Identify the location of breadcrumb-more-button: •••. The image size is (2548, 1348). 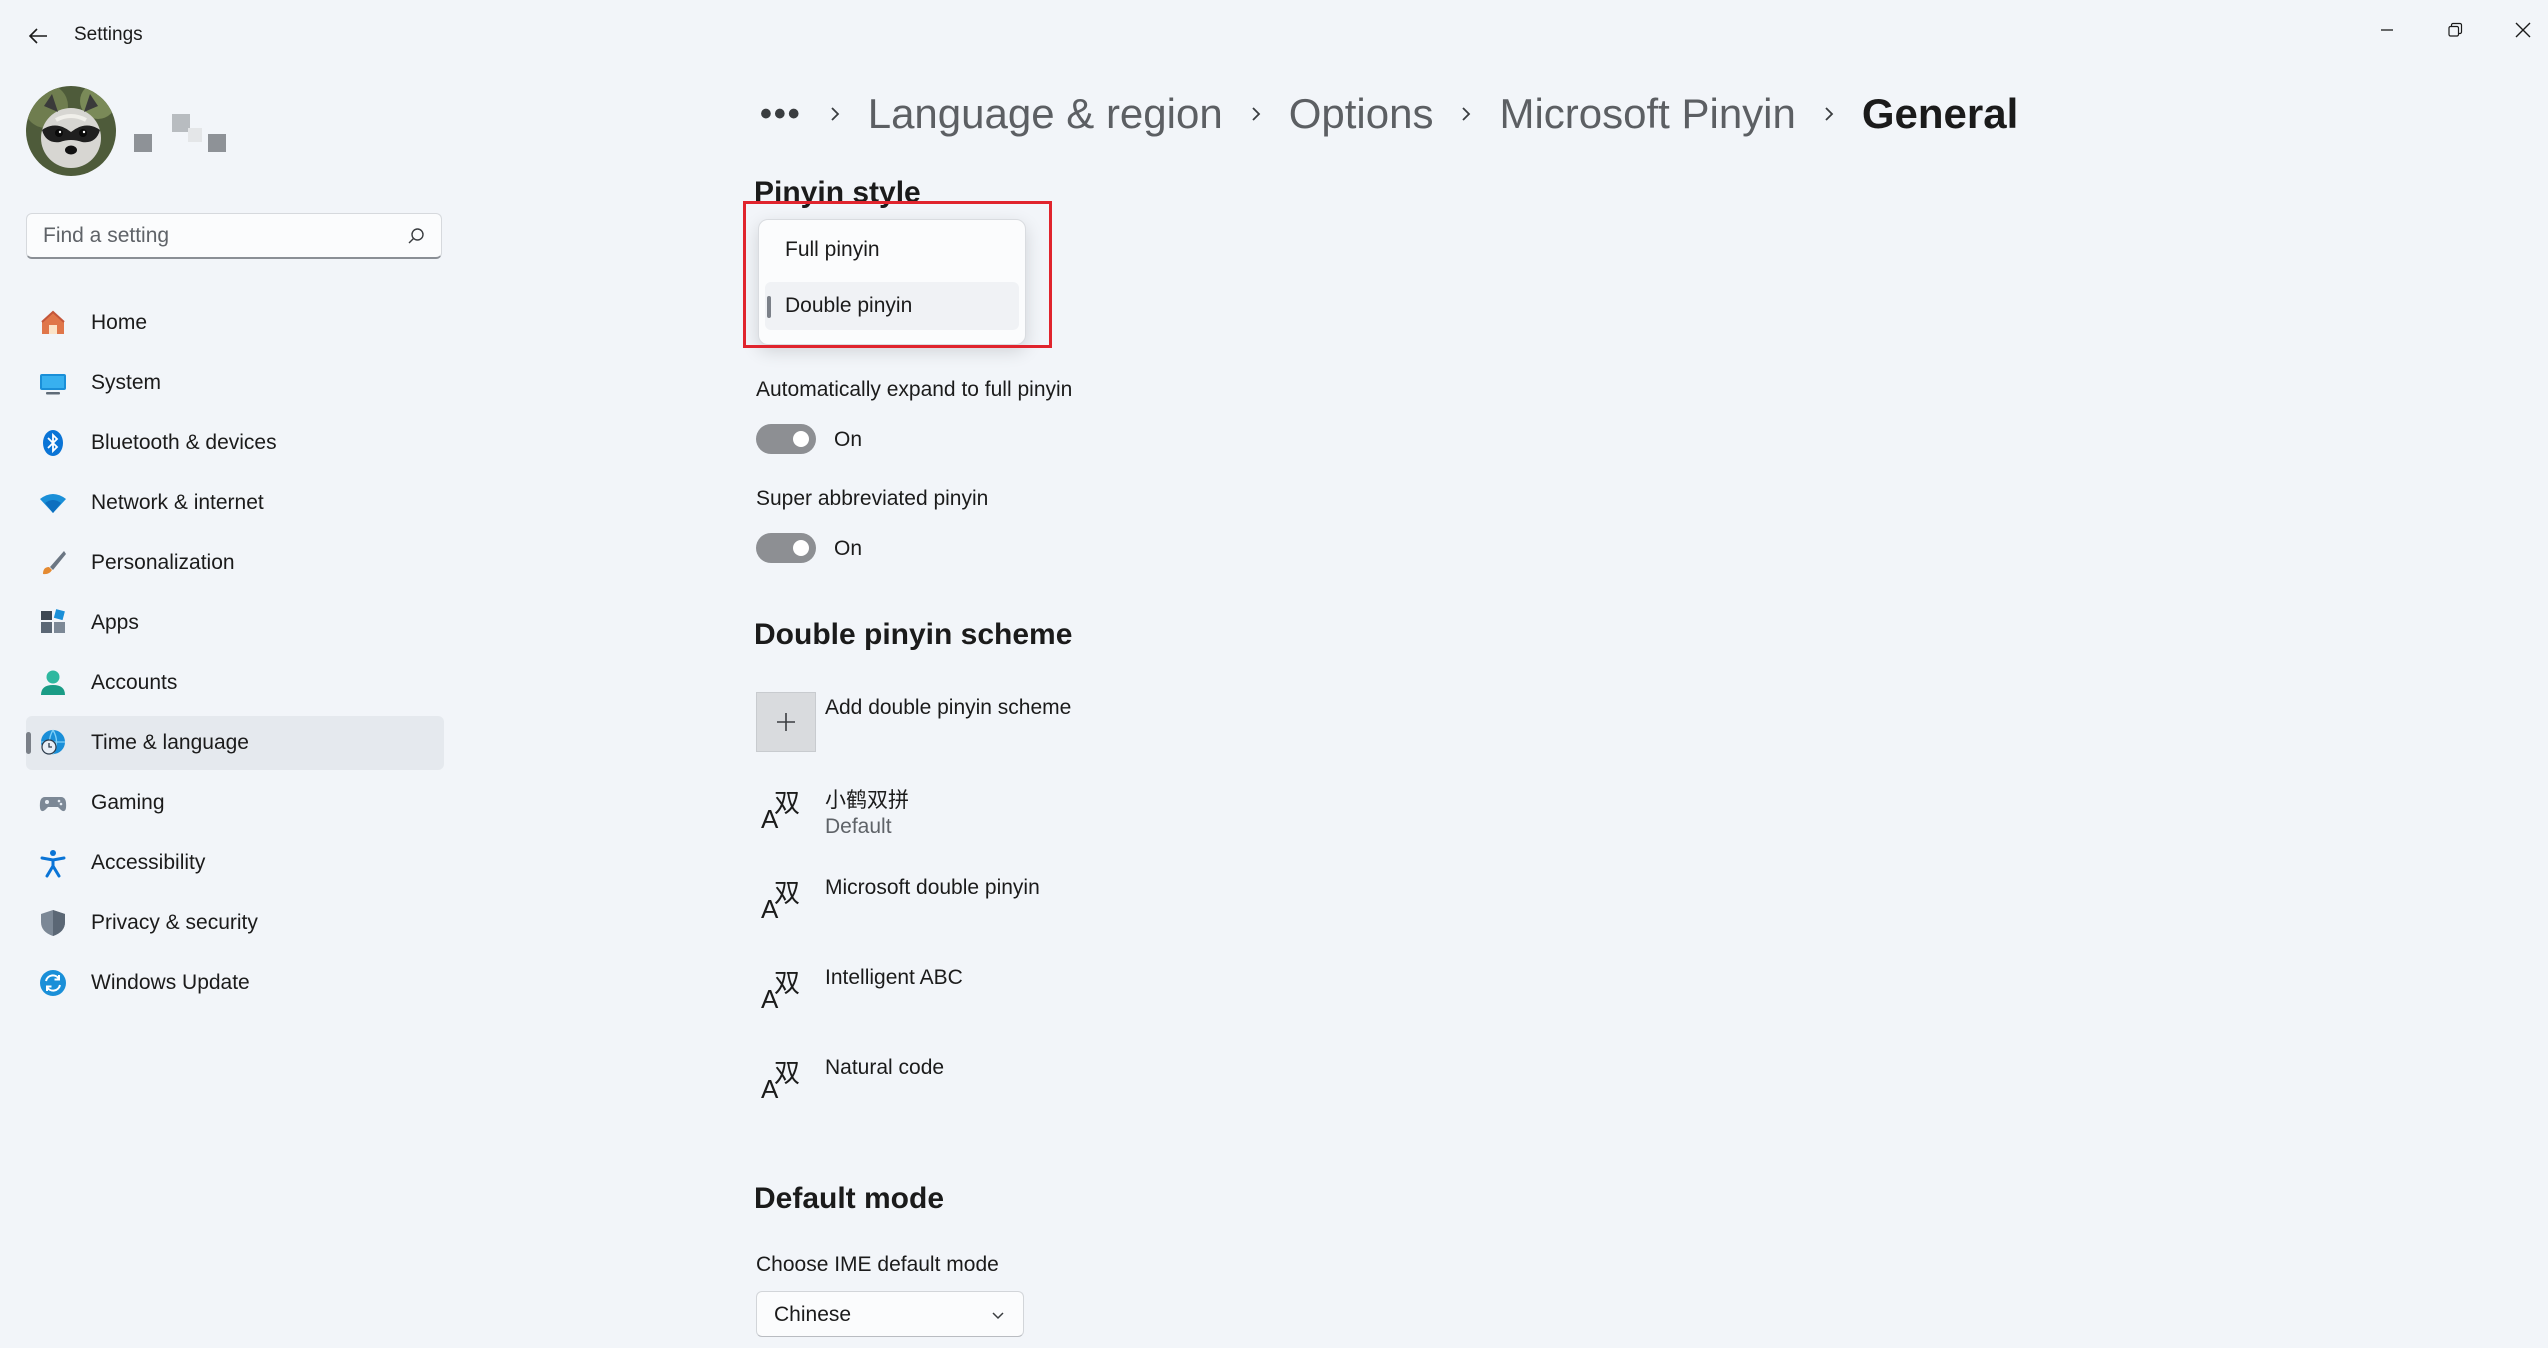
(781, 114).